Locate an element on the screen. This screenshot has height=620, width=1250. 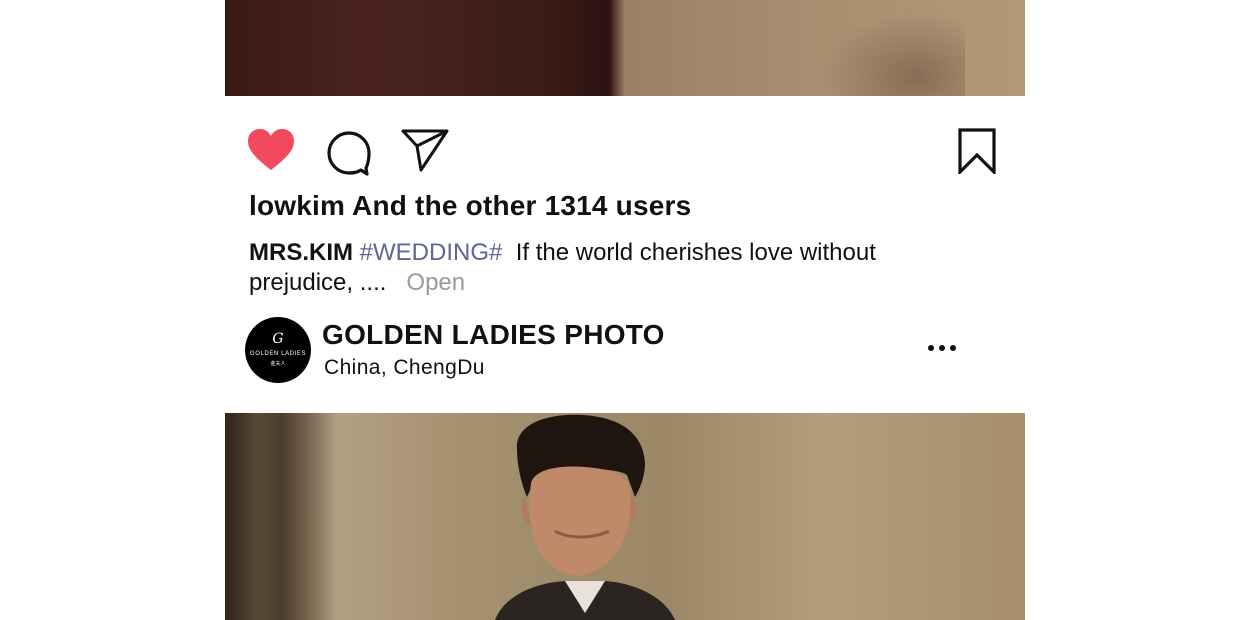
account-location: China, ChengDu is located at coordinates (404, 368).